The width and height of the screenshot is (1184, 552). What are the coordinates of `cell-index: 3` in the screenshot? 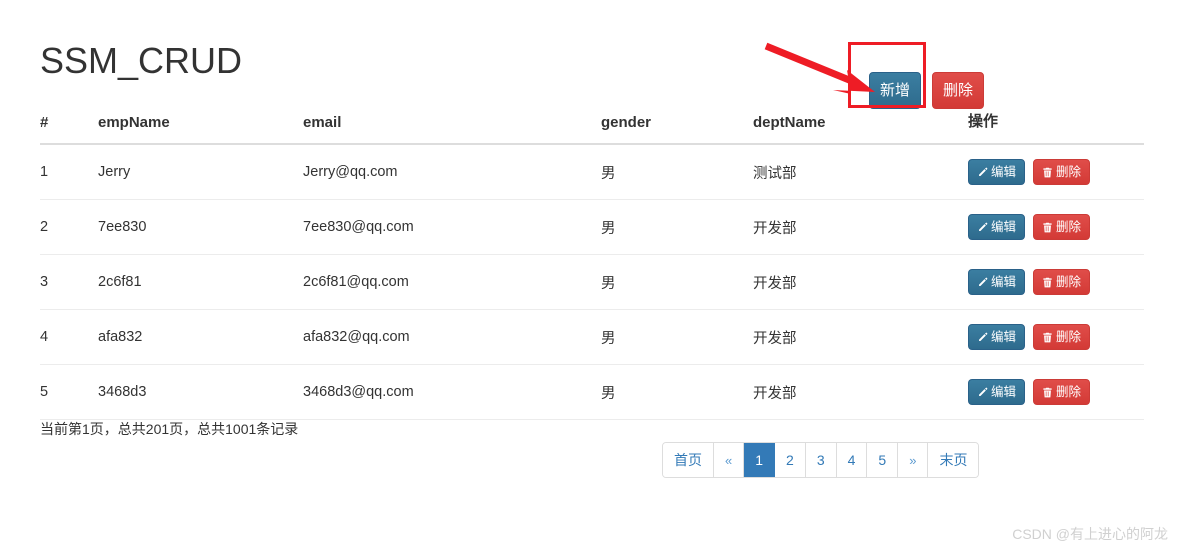 It's located at (69, 282).